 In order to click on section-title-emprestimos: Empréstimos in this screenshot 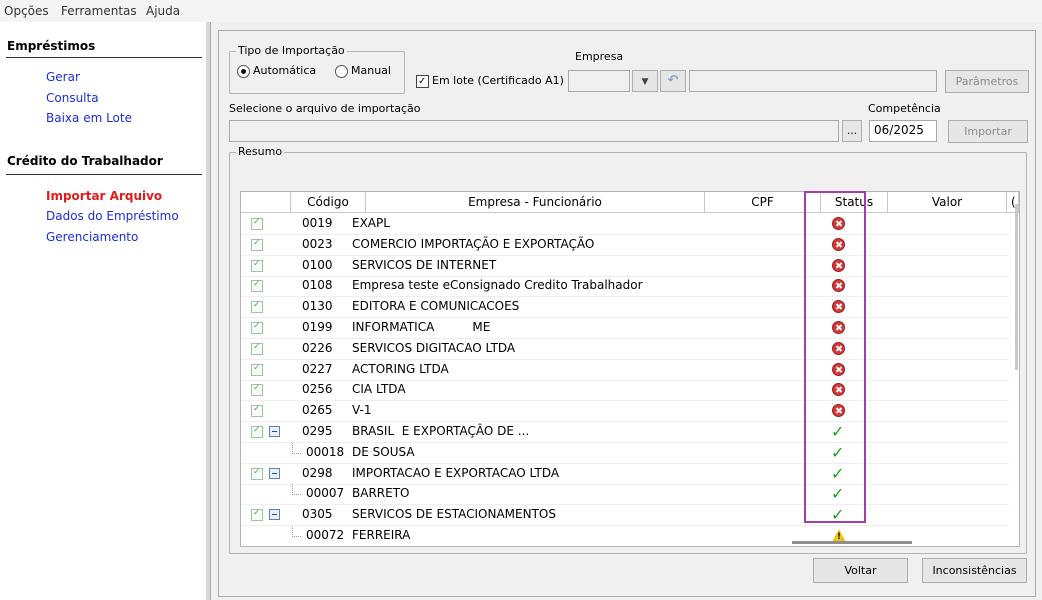, I will do `click(51, 46)`.